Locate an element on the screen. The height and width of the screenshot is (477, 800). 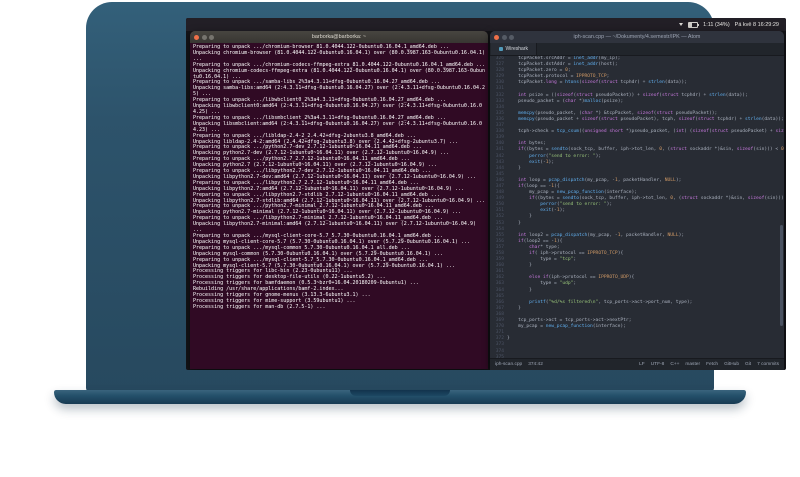
terminal-titlebar: barborka@barborka: ~ is located at coordinates (339, 37).